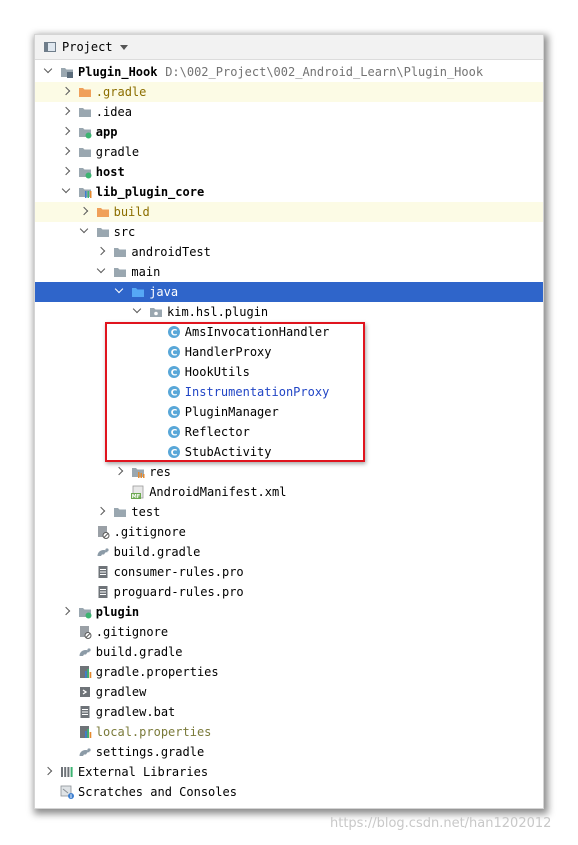 This screenshot has width=578, height=845. What do you see at coordinates (131, 212) in the screenshot?
I see `tree-item-label: build` at bounding box center [131, 212].